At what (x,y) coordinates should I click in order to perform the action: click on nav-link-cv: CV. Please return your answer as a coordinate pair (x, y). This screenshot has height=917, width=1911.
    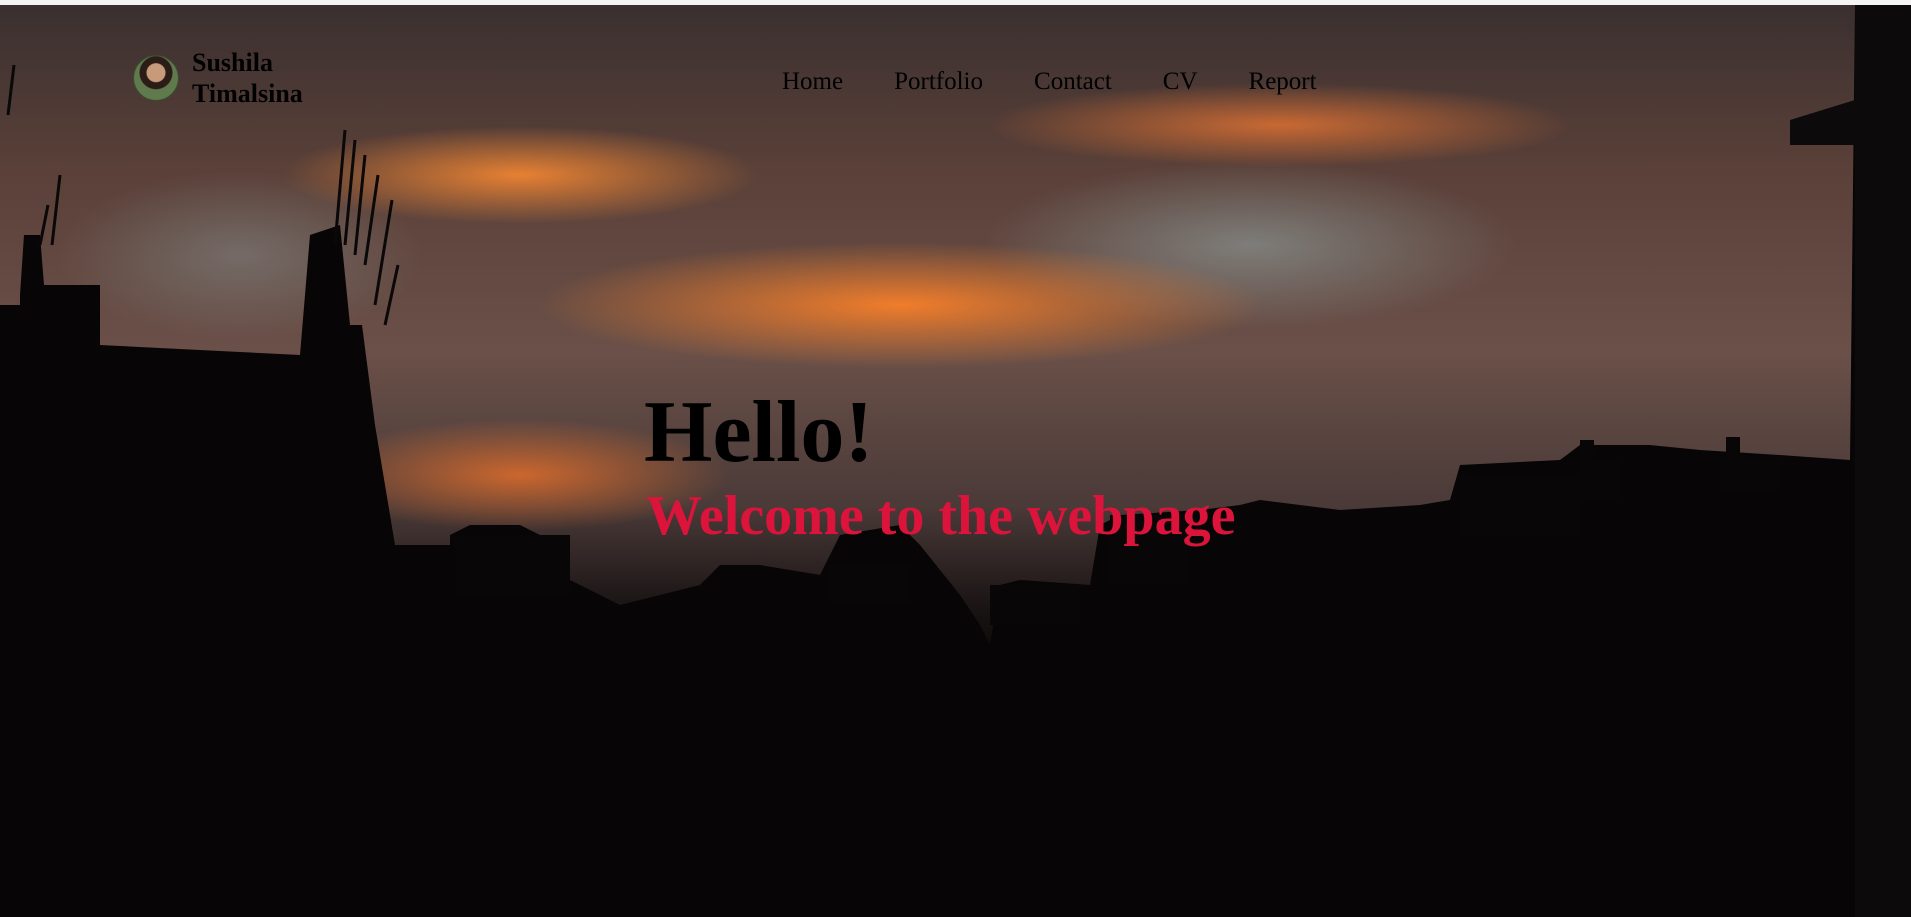
    Looking at the image, I should click on (1180, 82).